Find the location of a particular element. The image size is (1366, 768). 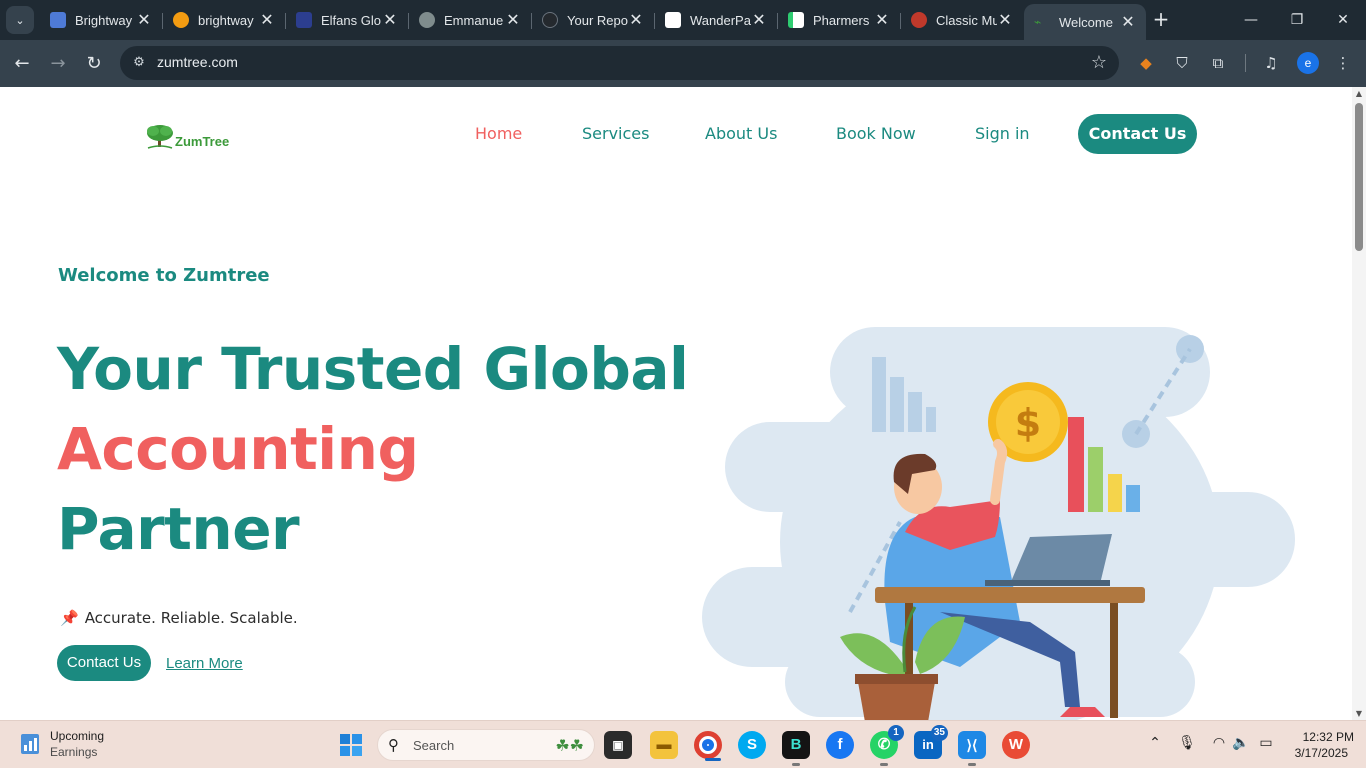

pushpin-icon: 📌 is located at coordinates (69, 618).